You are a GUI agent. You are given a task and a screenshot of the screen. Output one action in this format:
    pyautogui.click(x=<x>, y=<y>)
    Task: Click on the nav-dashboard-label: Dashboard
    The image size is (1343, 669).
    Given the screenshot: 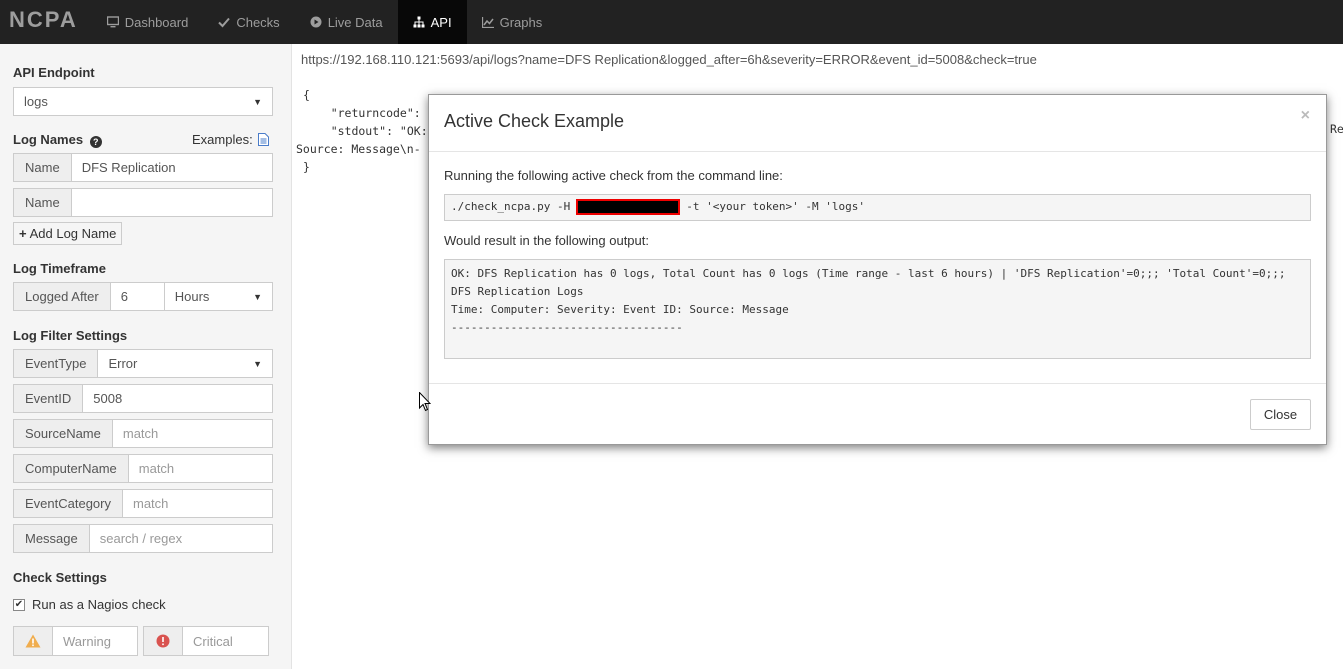 What is the action you would take?
    pyautogui.click(x=156, y=22)
    